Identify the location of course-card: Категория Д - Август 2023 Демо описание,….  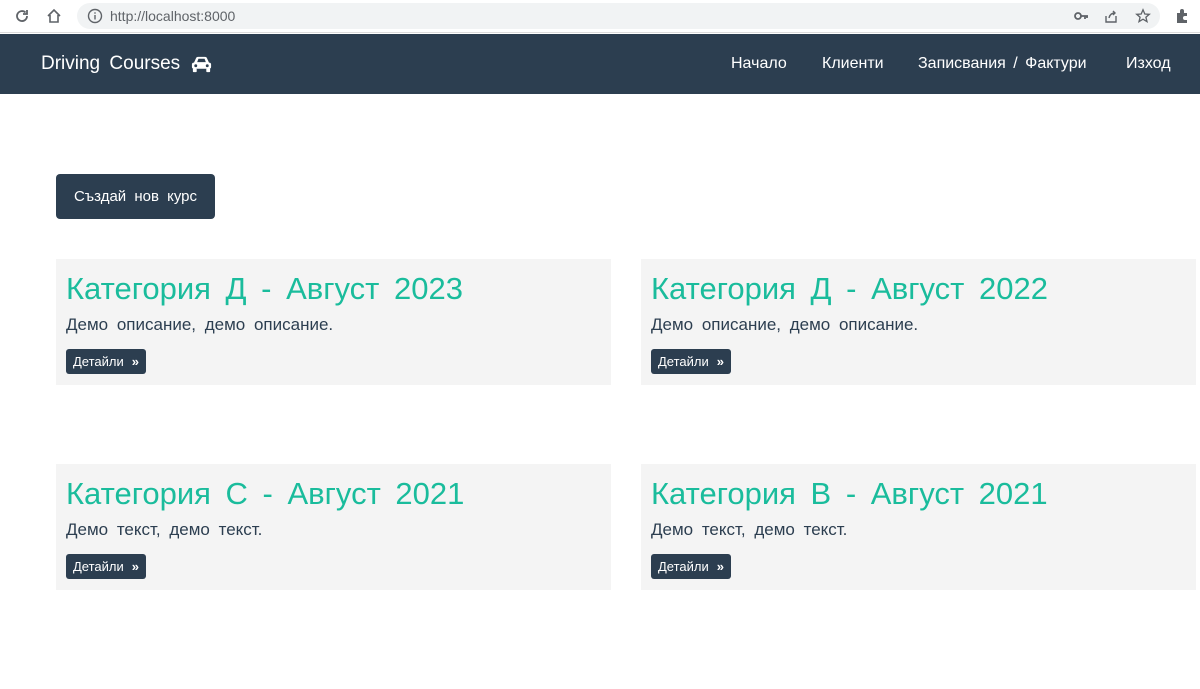
(333, 322).